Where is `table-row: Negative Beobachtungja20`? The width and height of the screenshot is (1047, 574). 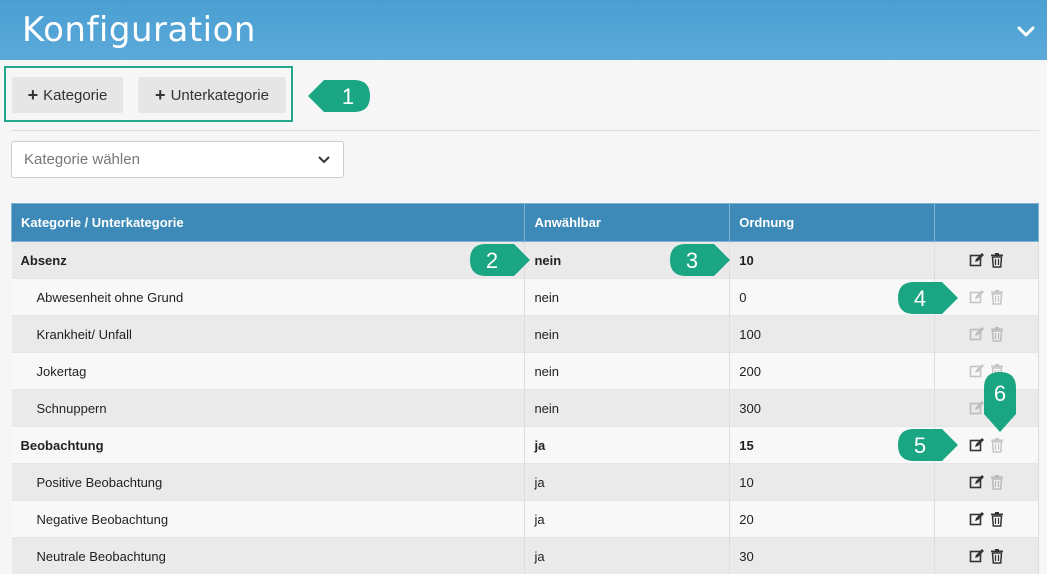 table-row: Negative Beobachtungja20 is located at coordinates (525, 519).